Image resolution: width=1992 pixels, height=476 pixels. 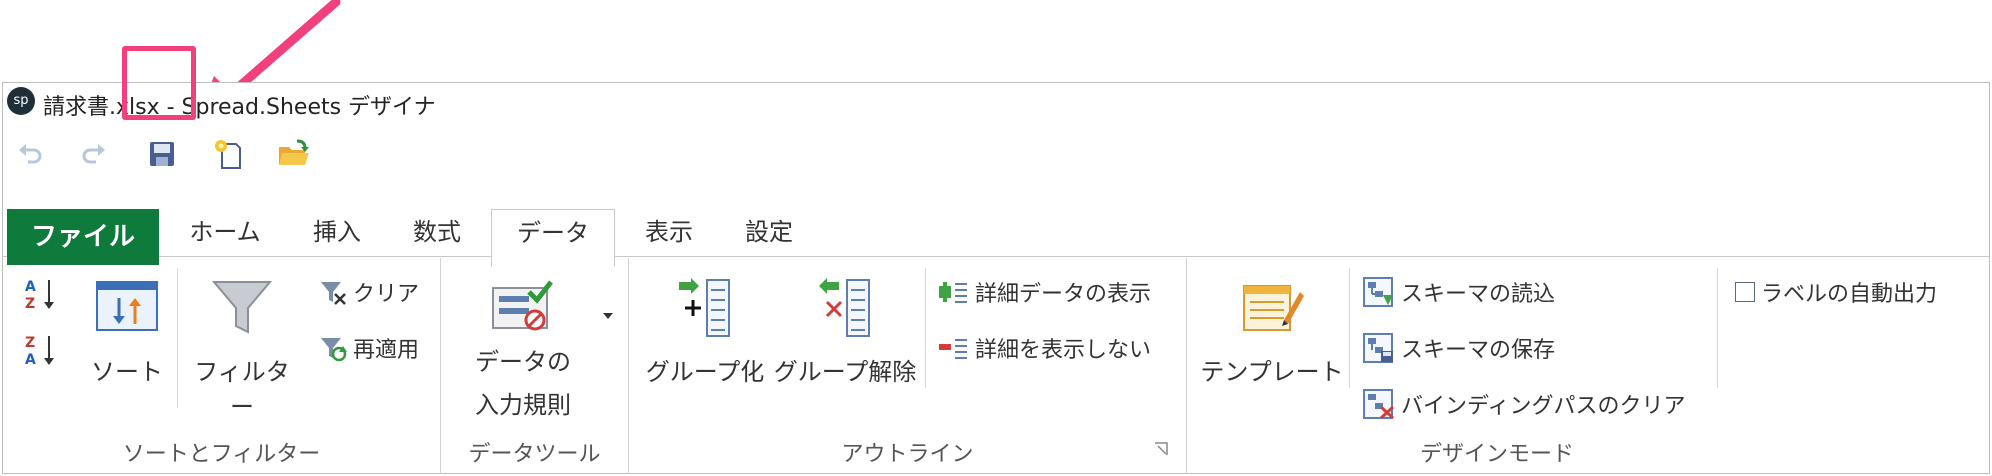 I want to click on redo-icon, so click(x=93, y=154).